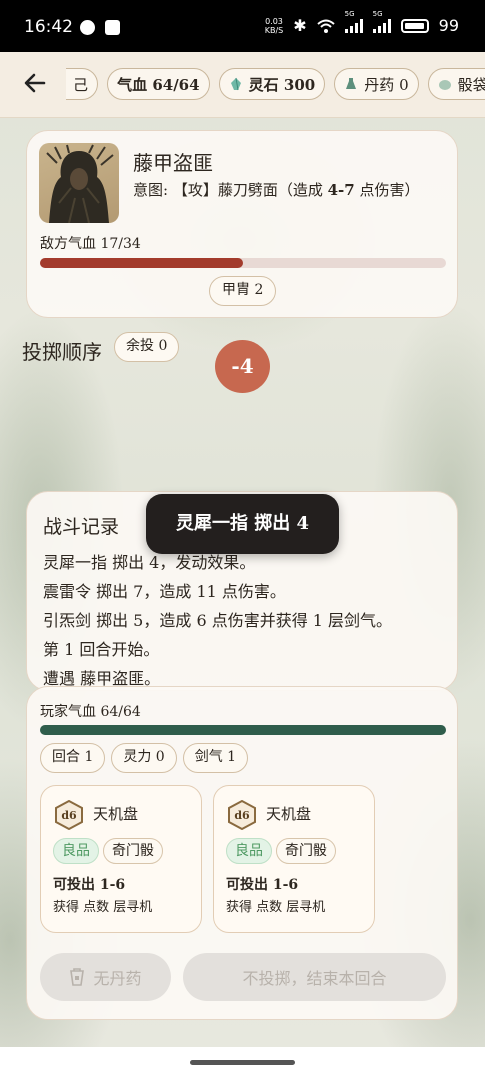 The width and height of the screenshot is (485, 1080). What do you see at coordinates (141, 263) in the screenshot?
I see `enemy-hp-fill` at bounding box center [141, 263].